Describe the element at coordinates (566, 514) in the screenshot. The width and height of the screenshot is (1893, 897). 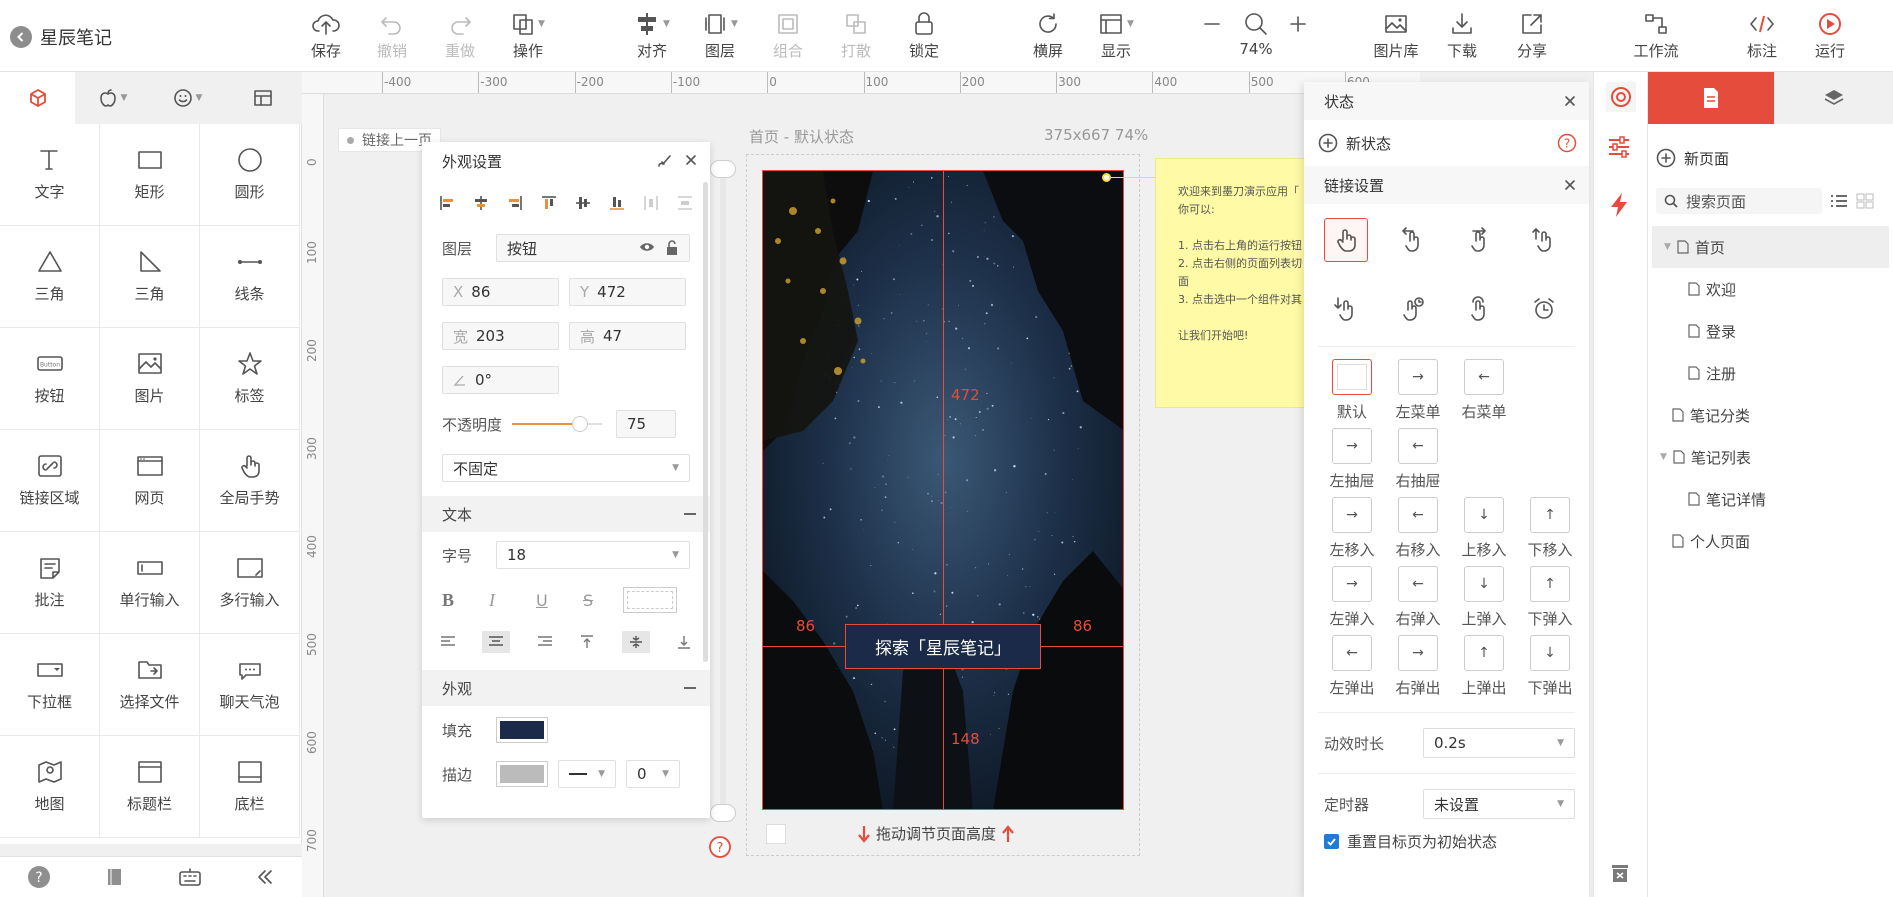
I see `text-section-header: 文本` at that location.